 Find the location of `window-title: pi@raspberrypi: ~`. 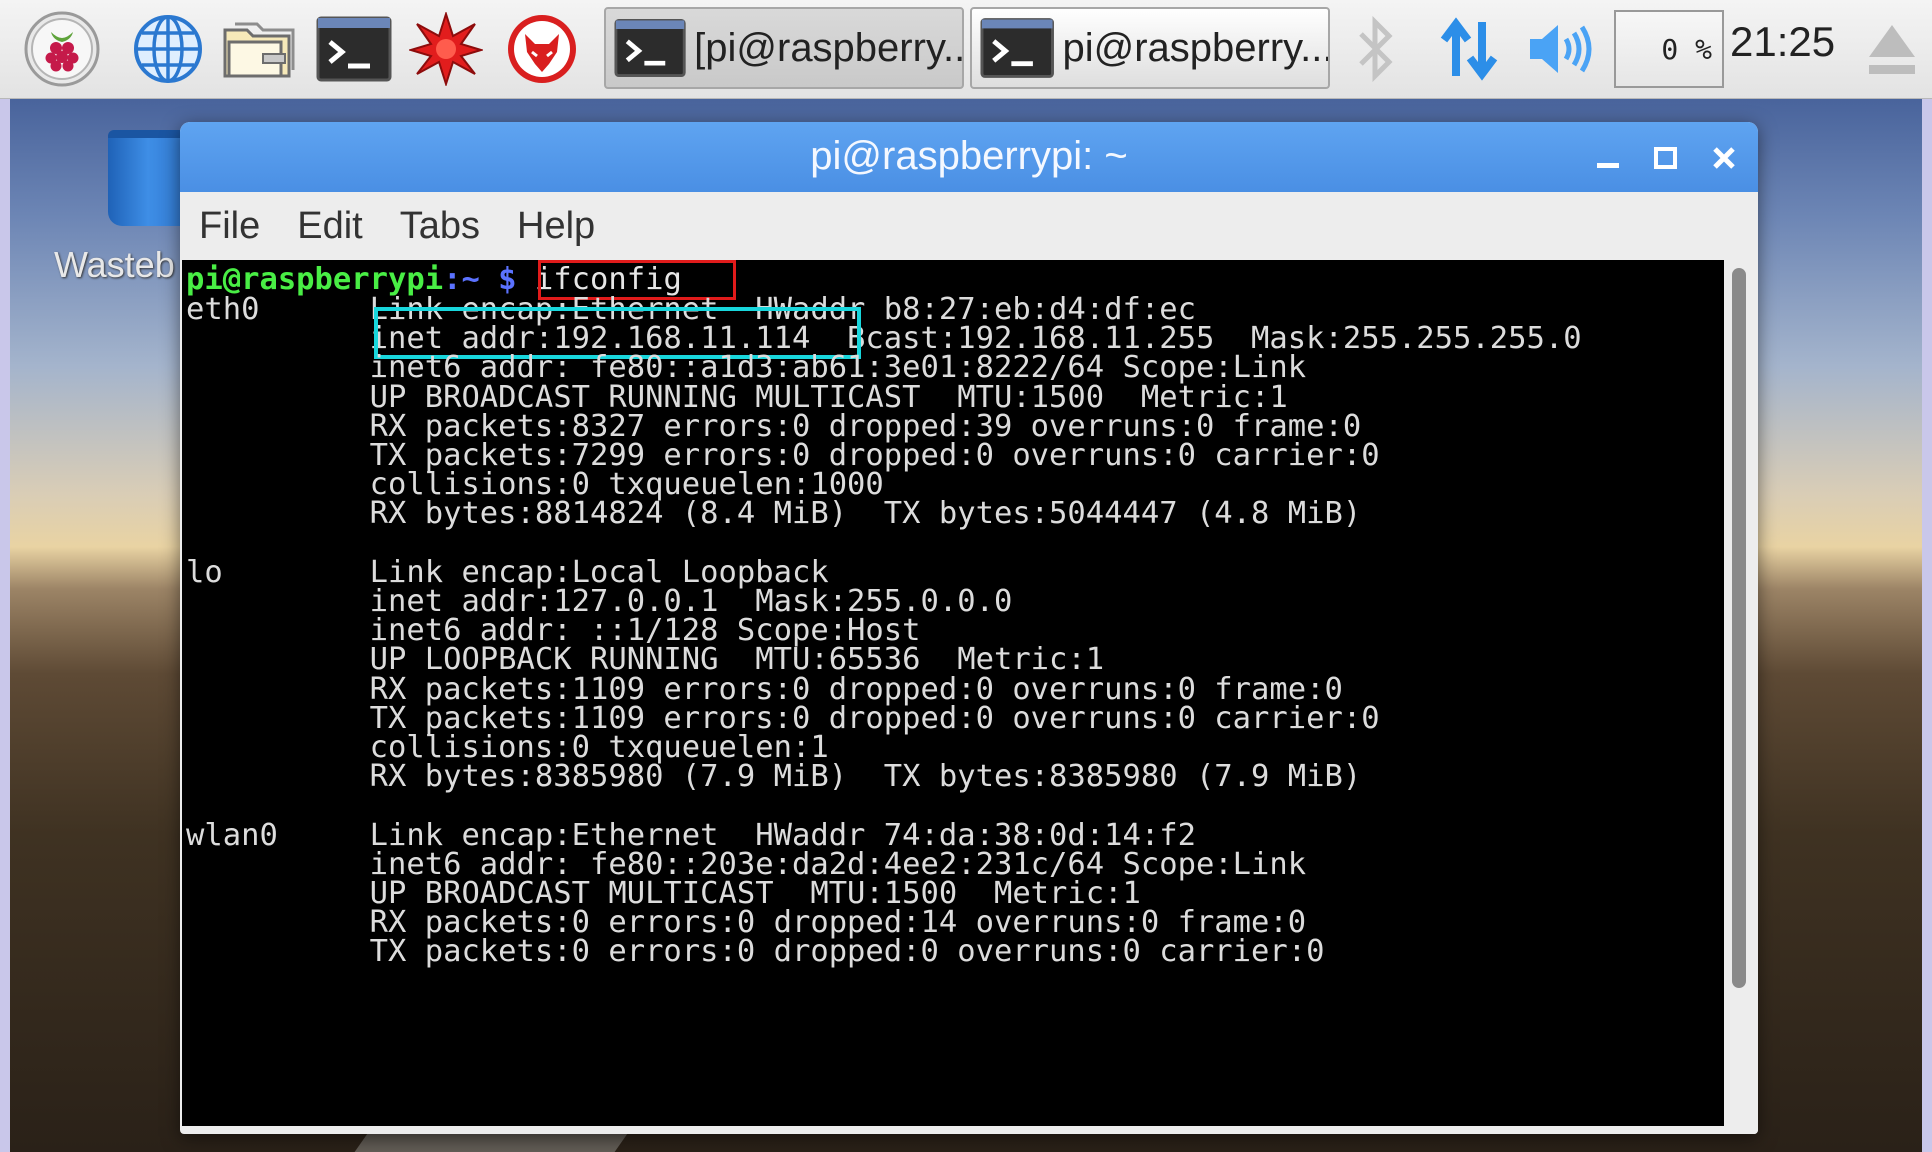

window-title: pi@raspberrypi: ~ is located at coordinates (969, 156).